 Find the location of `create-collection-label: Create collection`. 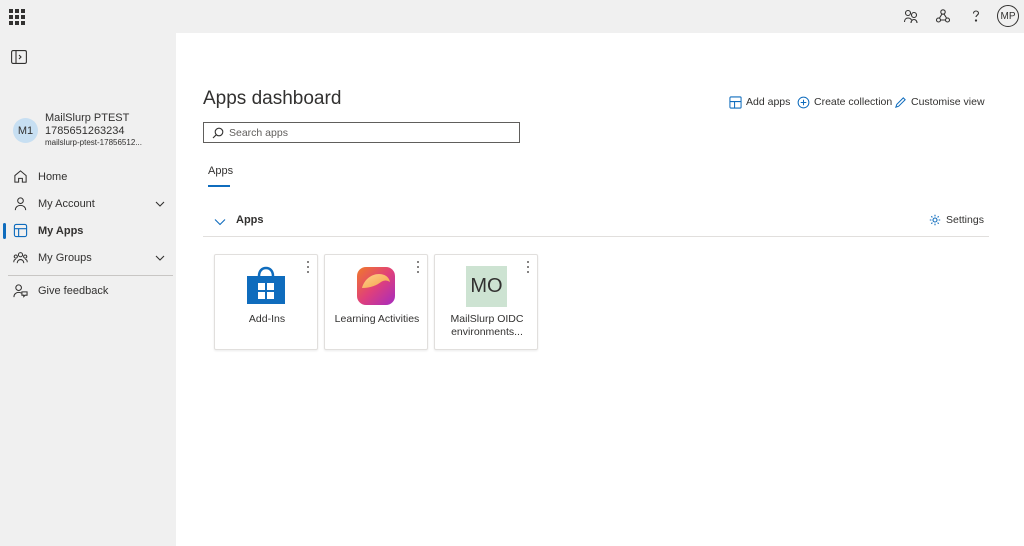

create-collection-label: Create collection is located at coordinates (853, 102).